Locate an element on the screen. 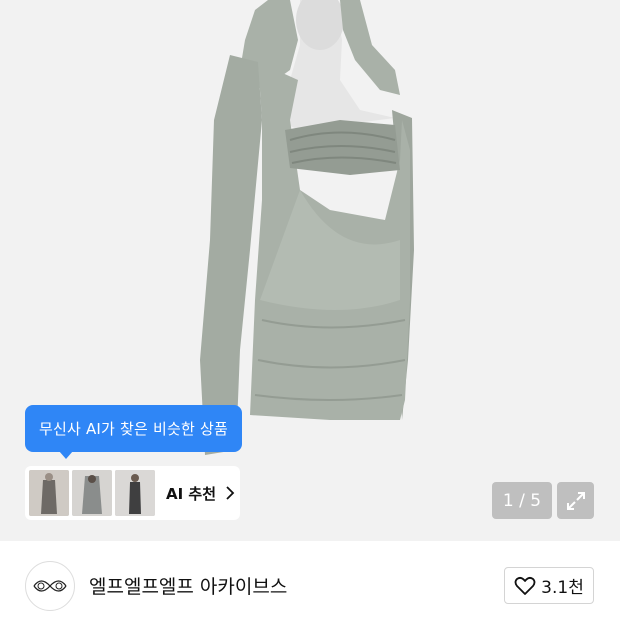 The width and height of the screenshot is (620, 620). shop-logo-icon is located at coordinates (50, 586).